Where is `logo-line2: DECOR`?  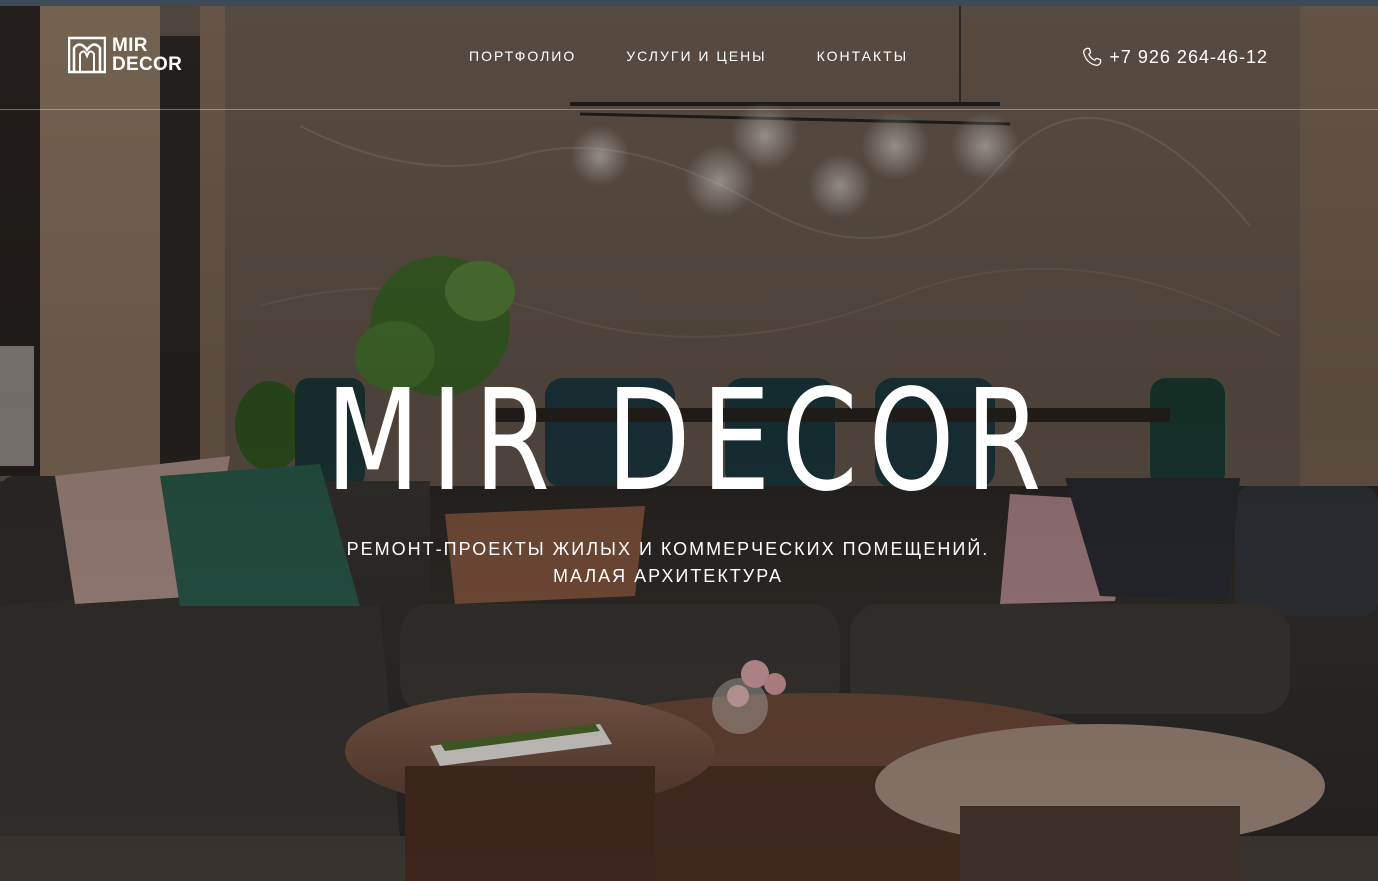 logo-line2: DECOR is located at coordinates (147, 64).